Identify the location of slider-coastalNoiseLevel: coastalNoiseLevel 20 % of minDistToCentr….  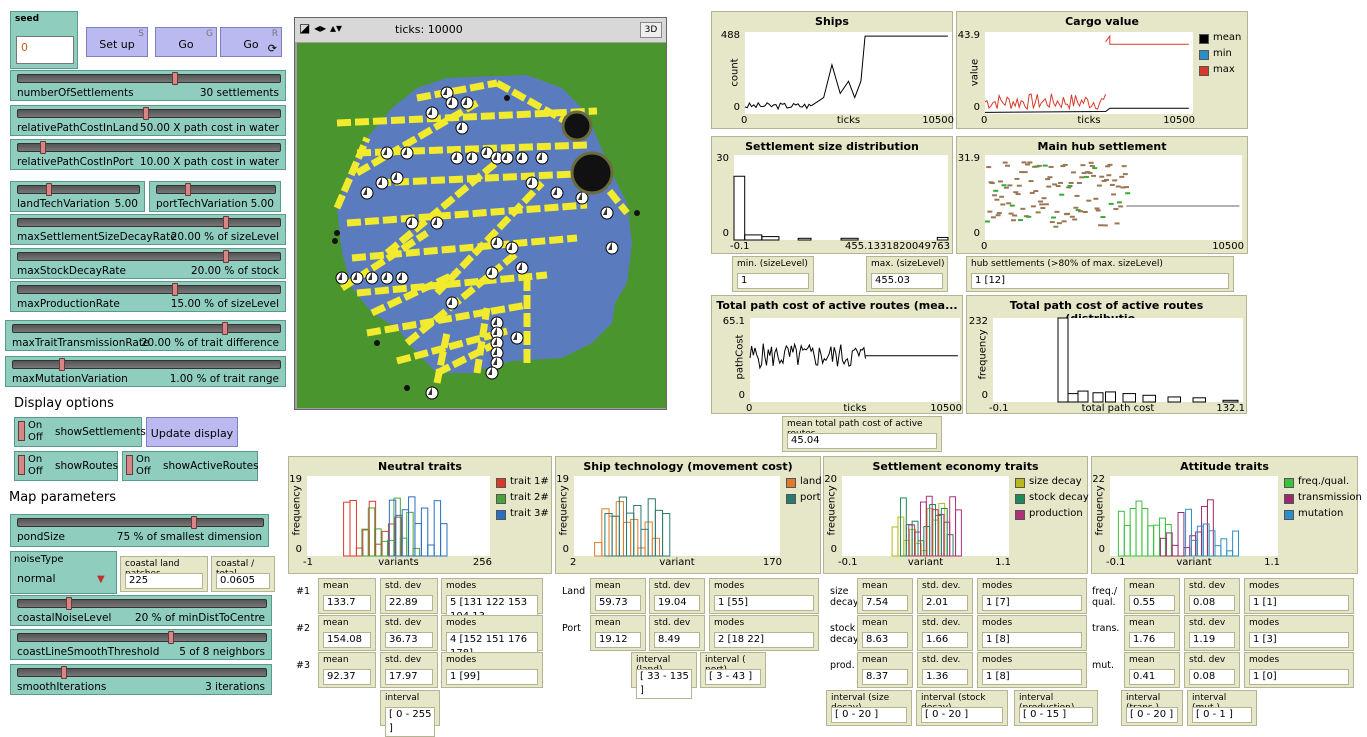
(141, 610).